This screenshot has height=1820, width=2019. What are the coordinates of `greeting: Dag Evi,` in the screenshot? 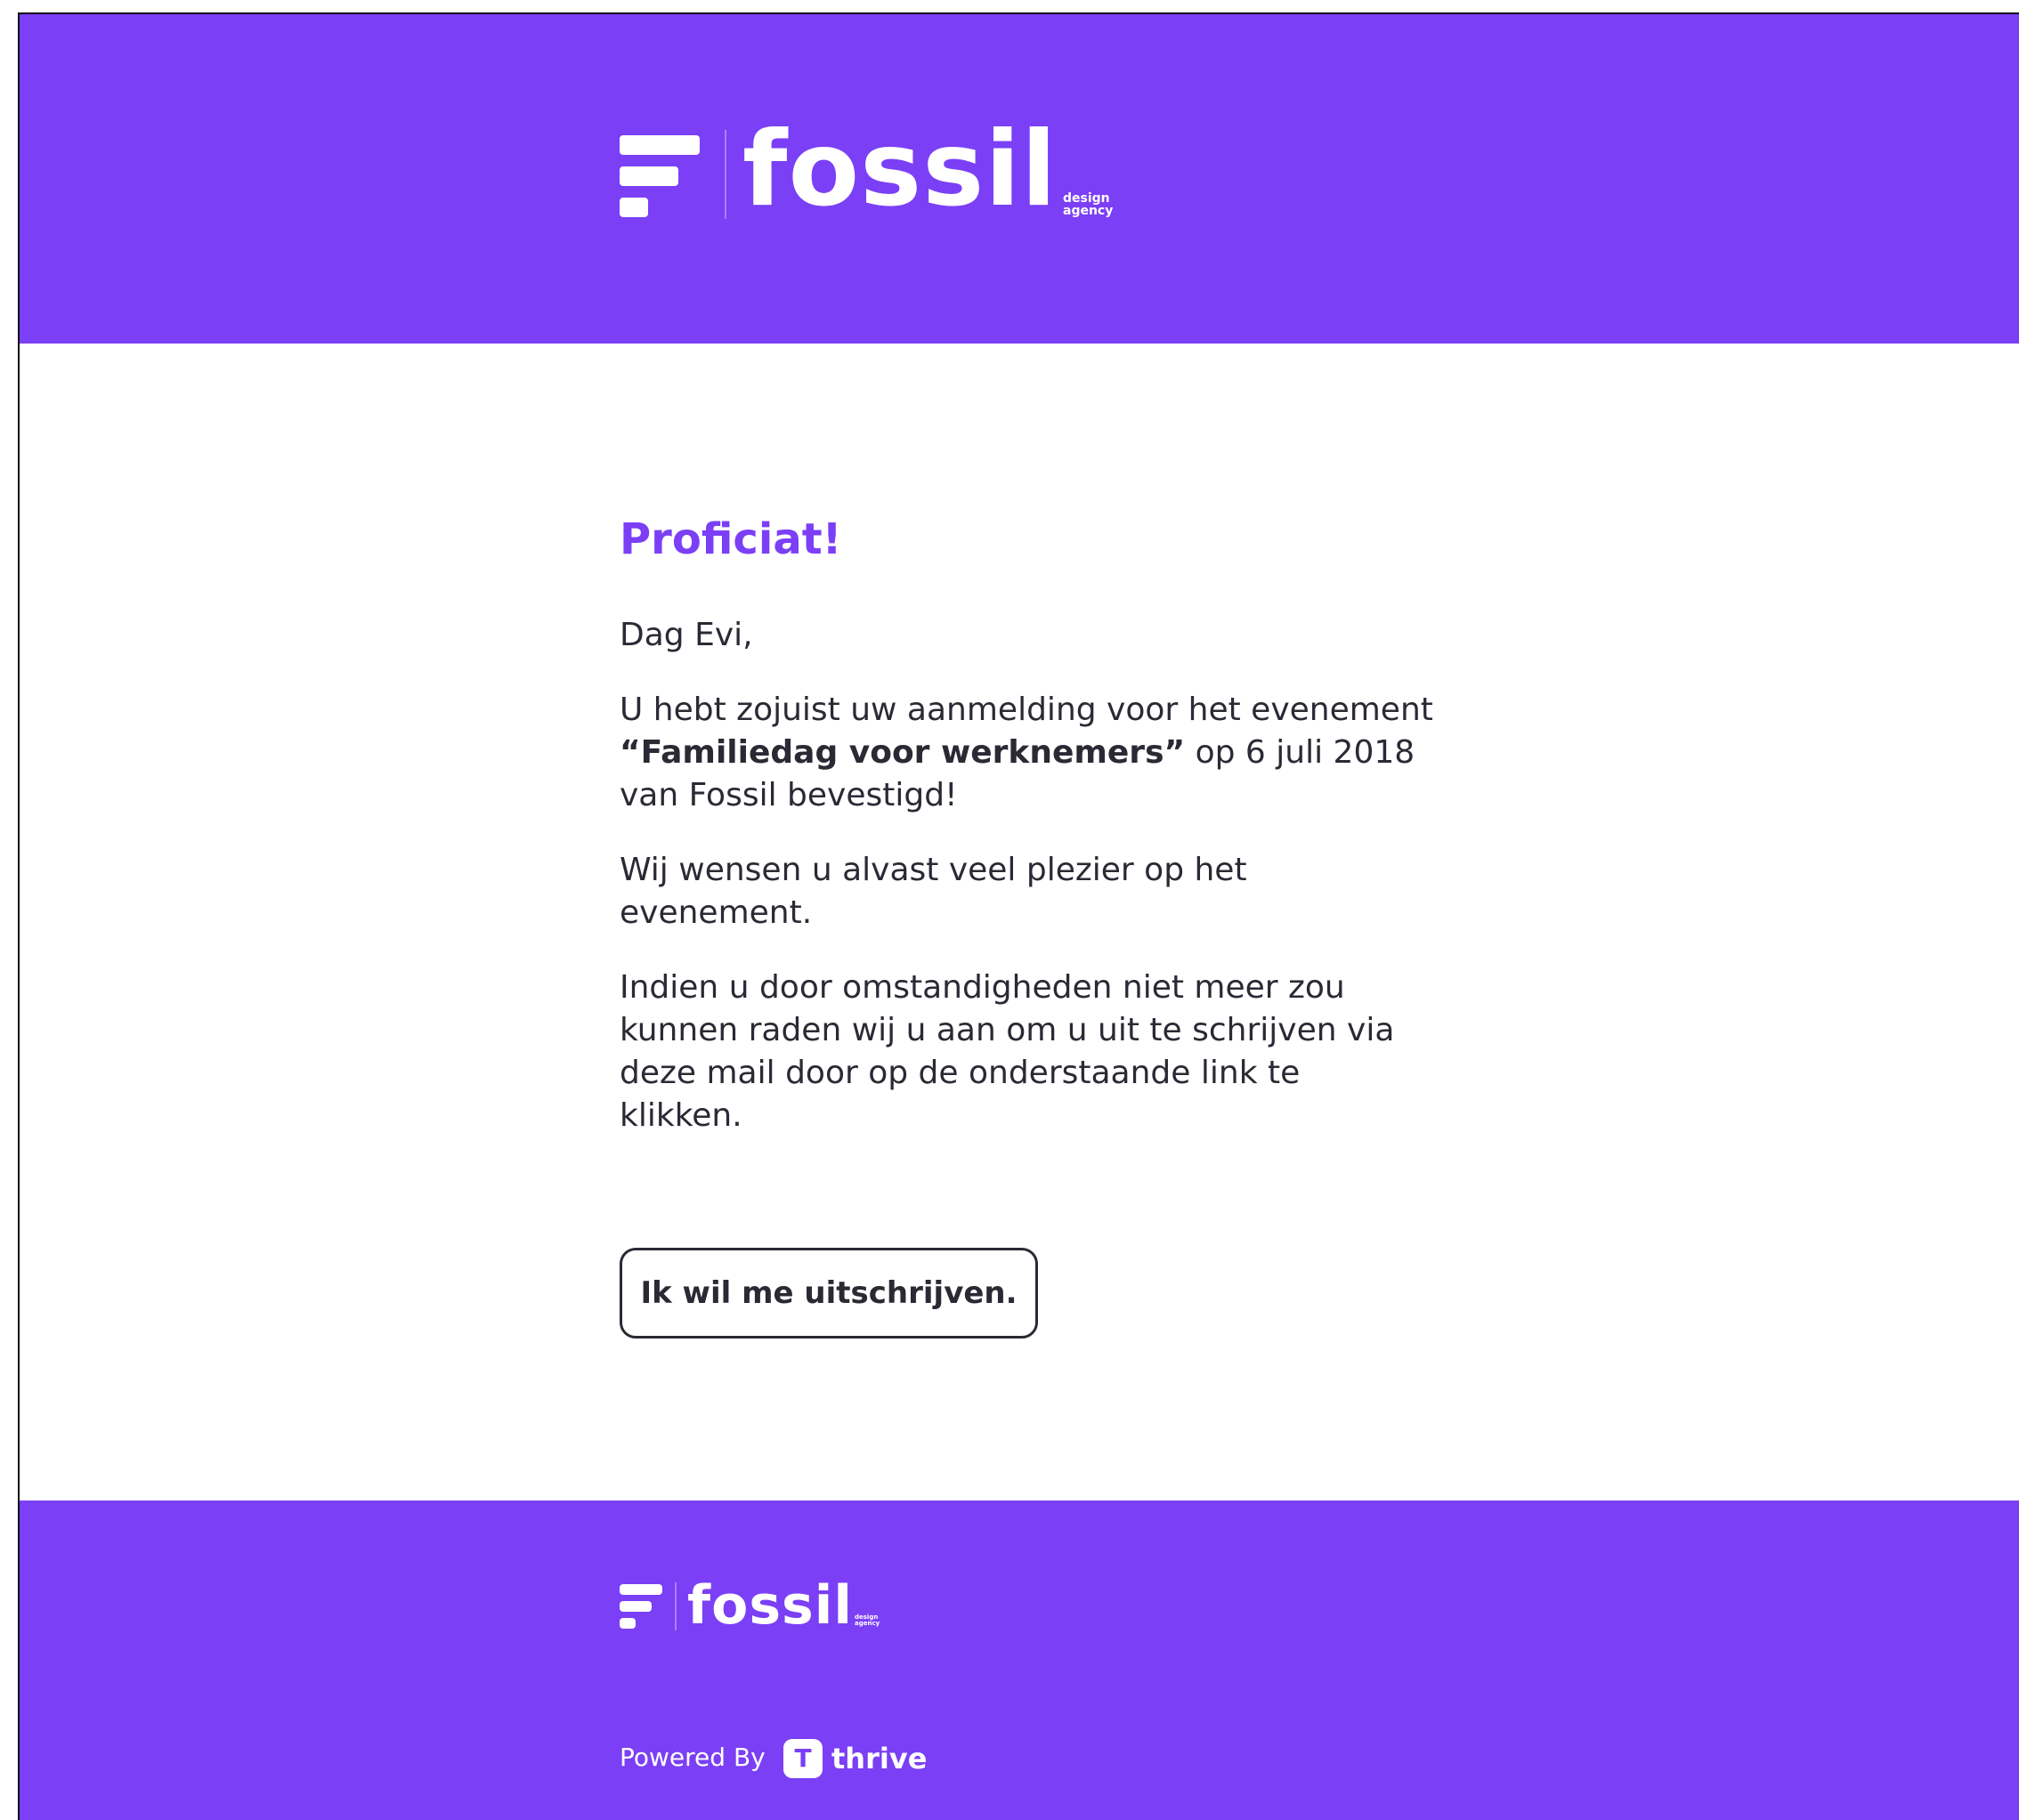 It's located at (687, 635).